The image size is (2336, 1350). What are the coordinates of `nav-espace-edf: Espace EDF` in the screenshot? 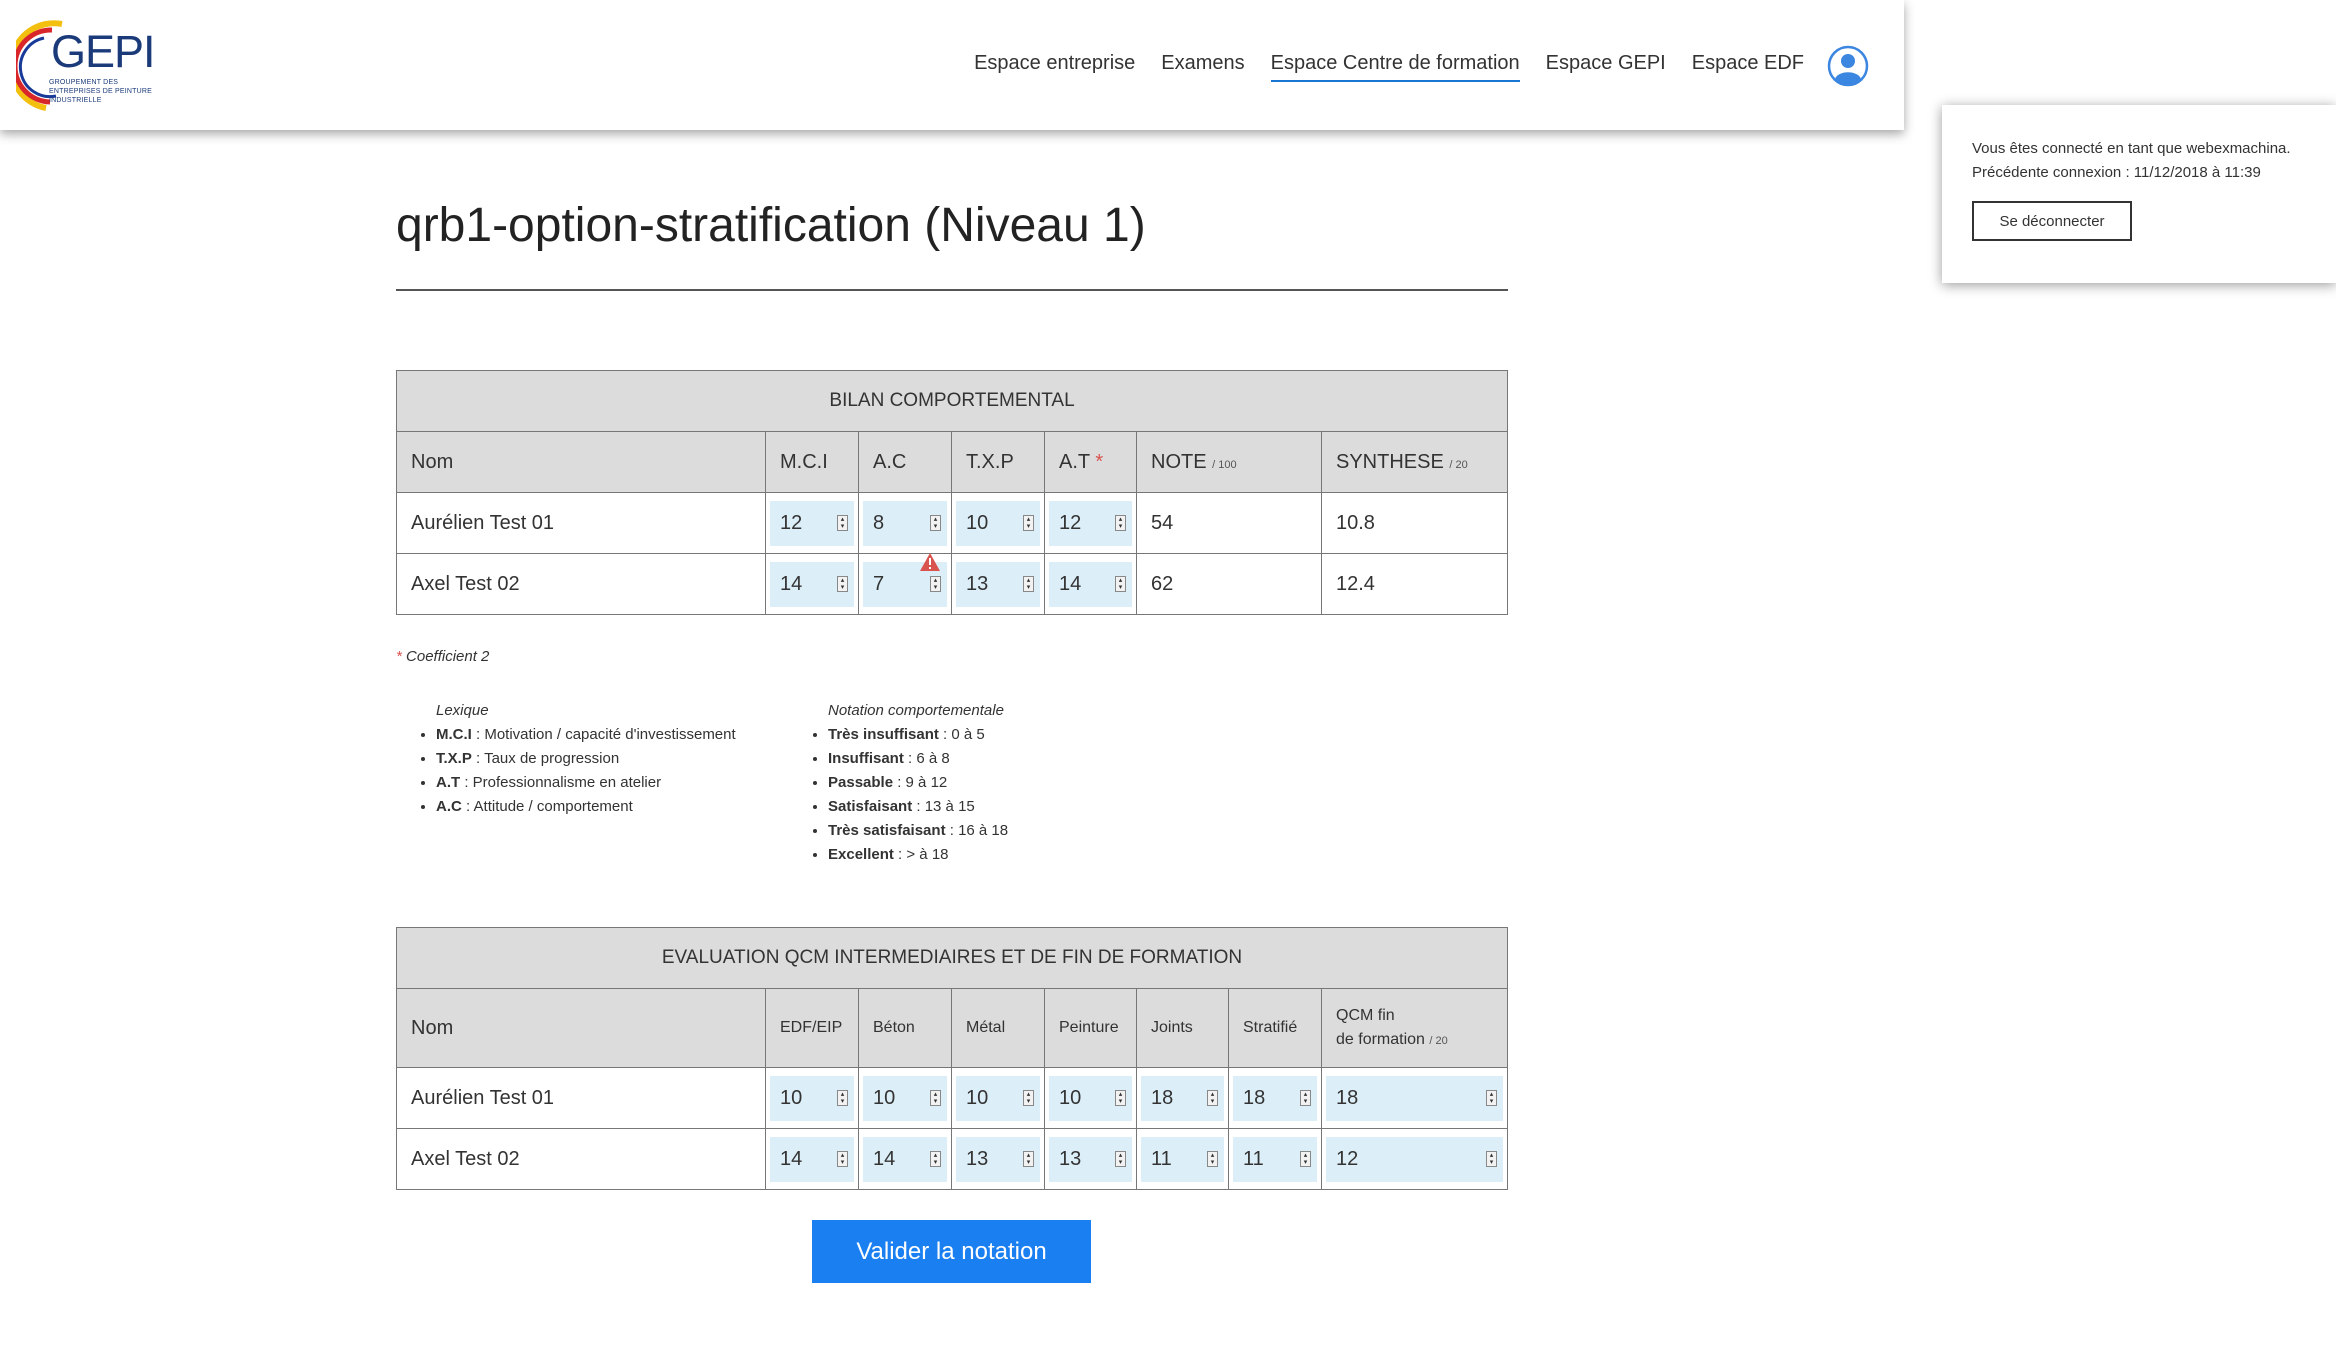 It's located at (1748, 67).